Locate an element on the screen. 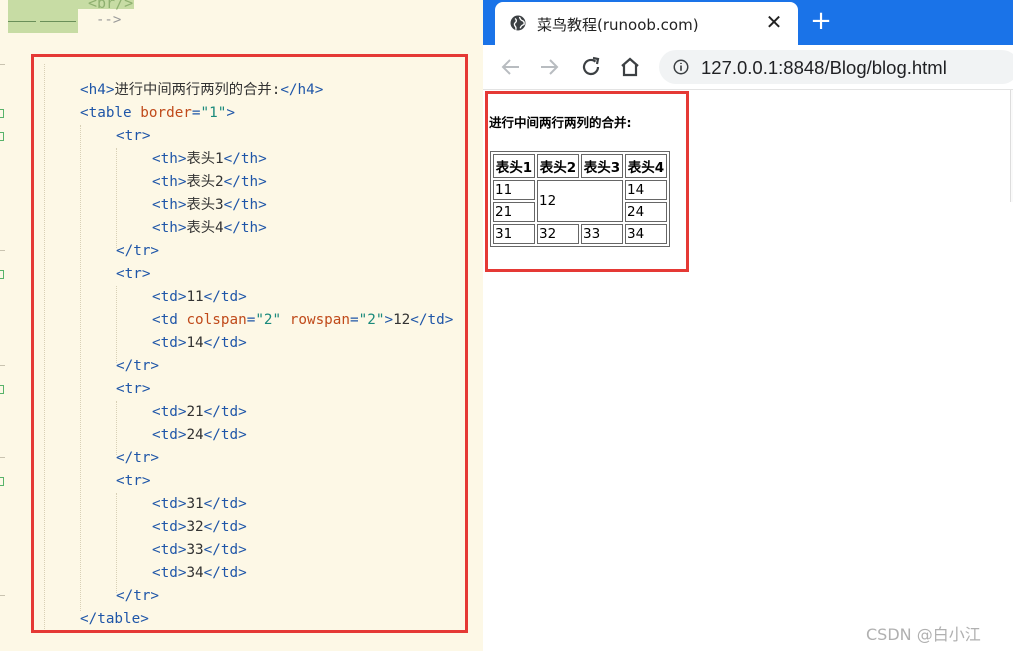  table-cell: 21 is located at coordinates (514, 212).